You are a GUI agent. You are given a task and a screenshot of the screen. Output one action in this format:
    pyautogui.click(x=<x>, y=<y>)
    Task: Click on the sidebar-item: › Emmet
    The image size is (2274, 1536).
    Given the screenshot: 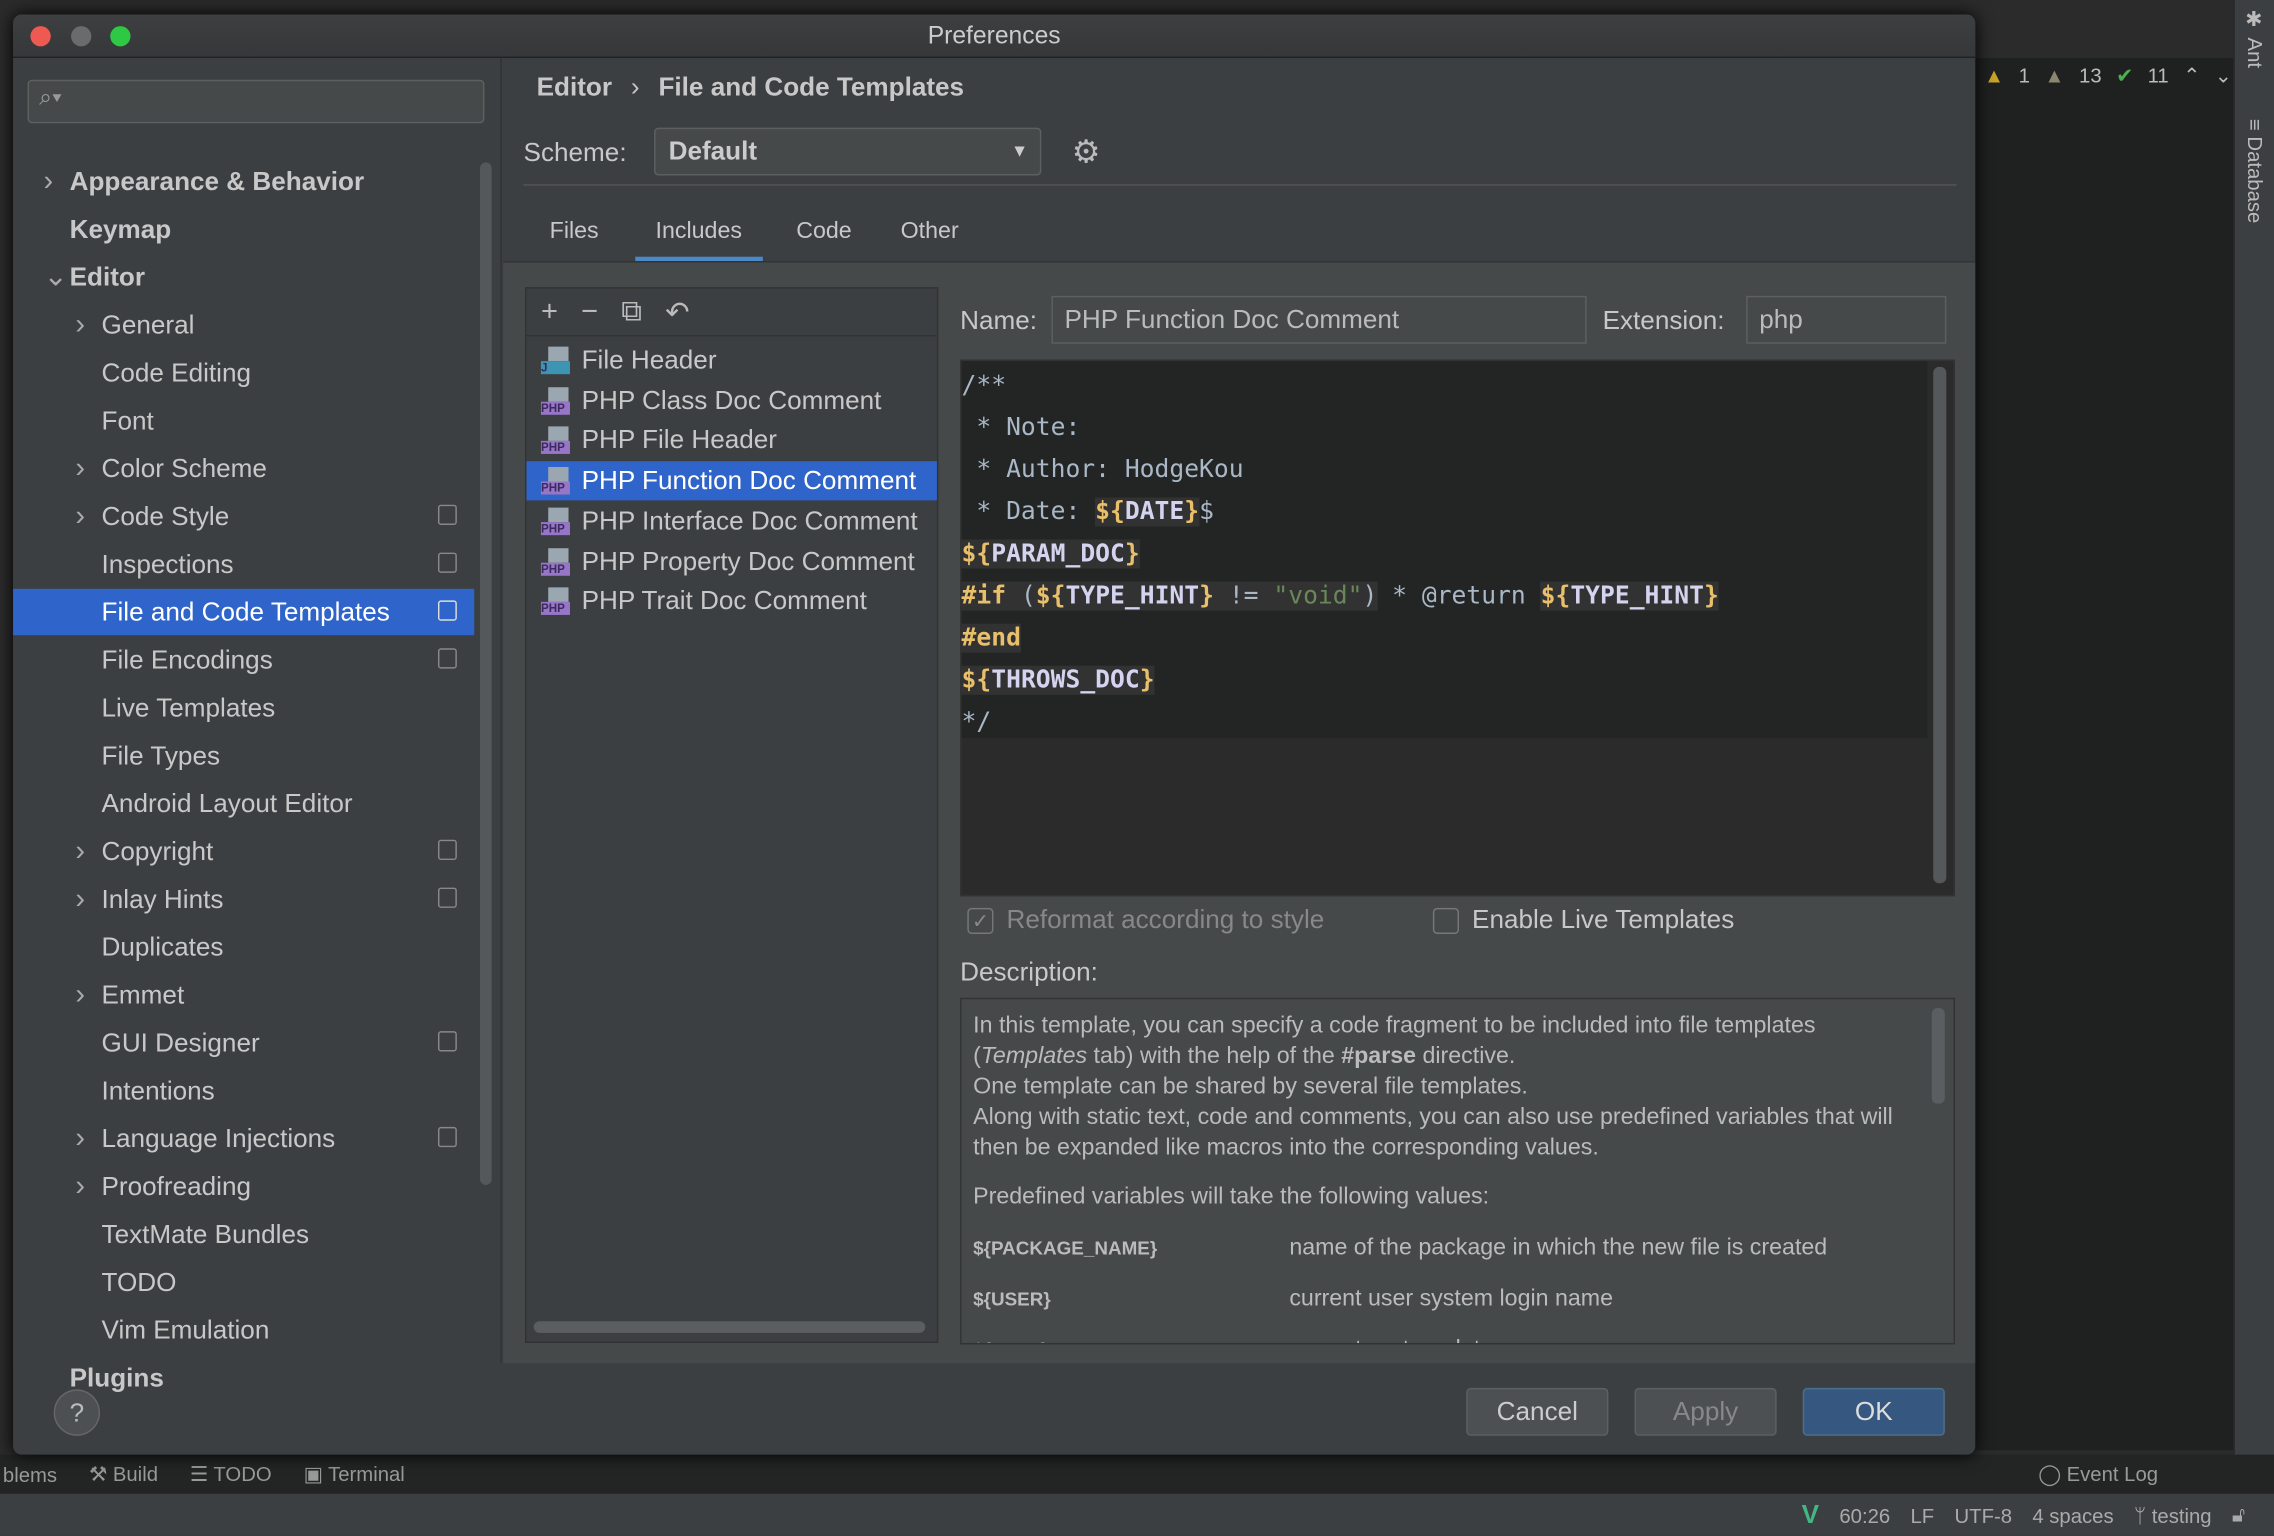 What is the action you would take?
    pyautogui.click(x=243, y=995)
    